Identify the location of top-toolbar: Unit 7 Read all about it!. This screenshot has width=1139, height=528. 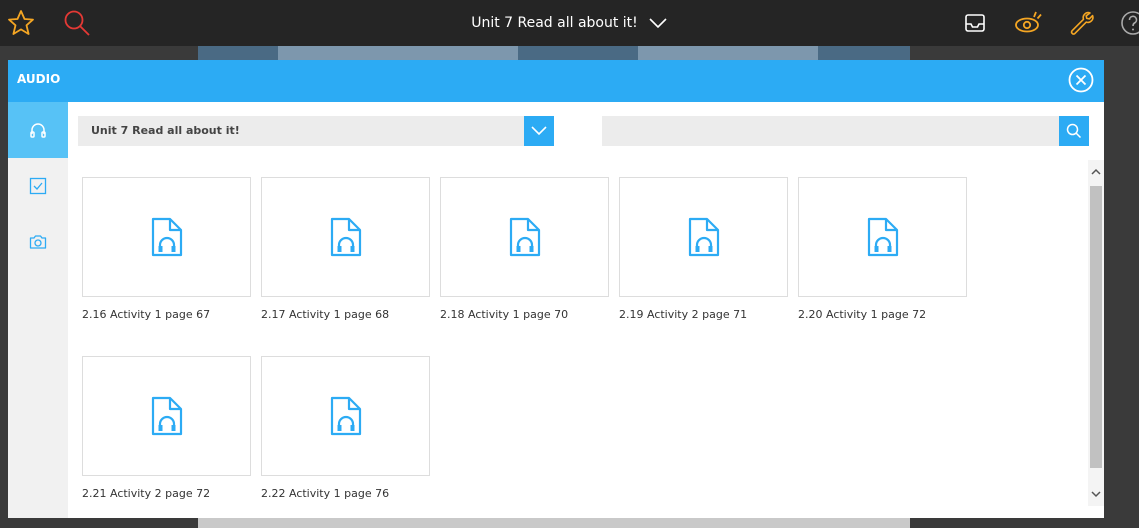
(569, 23).